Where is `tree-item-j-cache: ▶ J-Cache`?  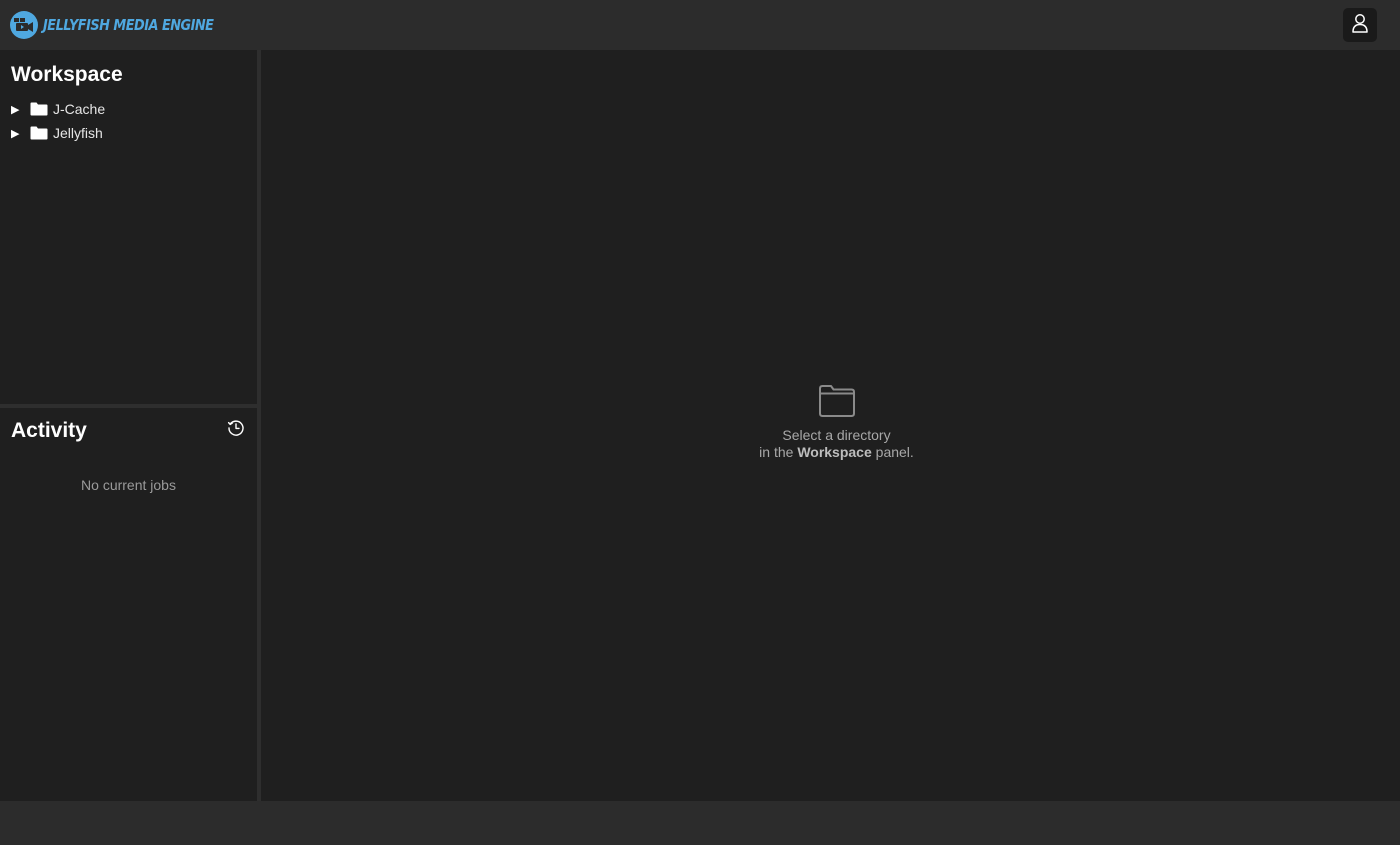 tree-item-j-cache: ▶ J-Cache is located at coordinates (131, 109).